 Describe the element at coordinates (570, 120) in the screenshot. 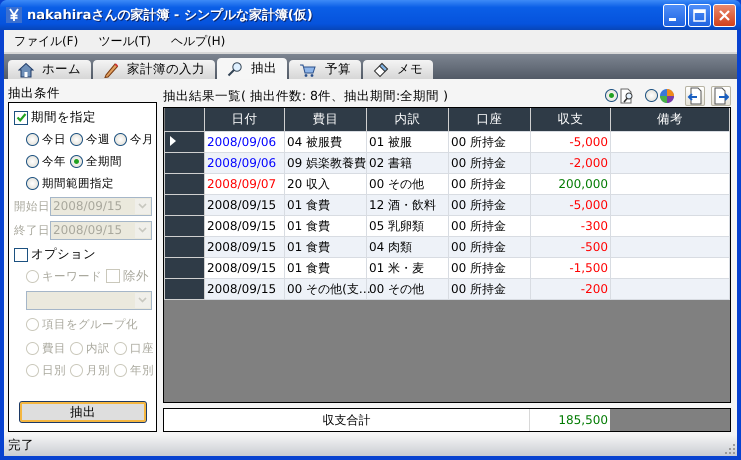

I see `column-header: 収支` at that location.